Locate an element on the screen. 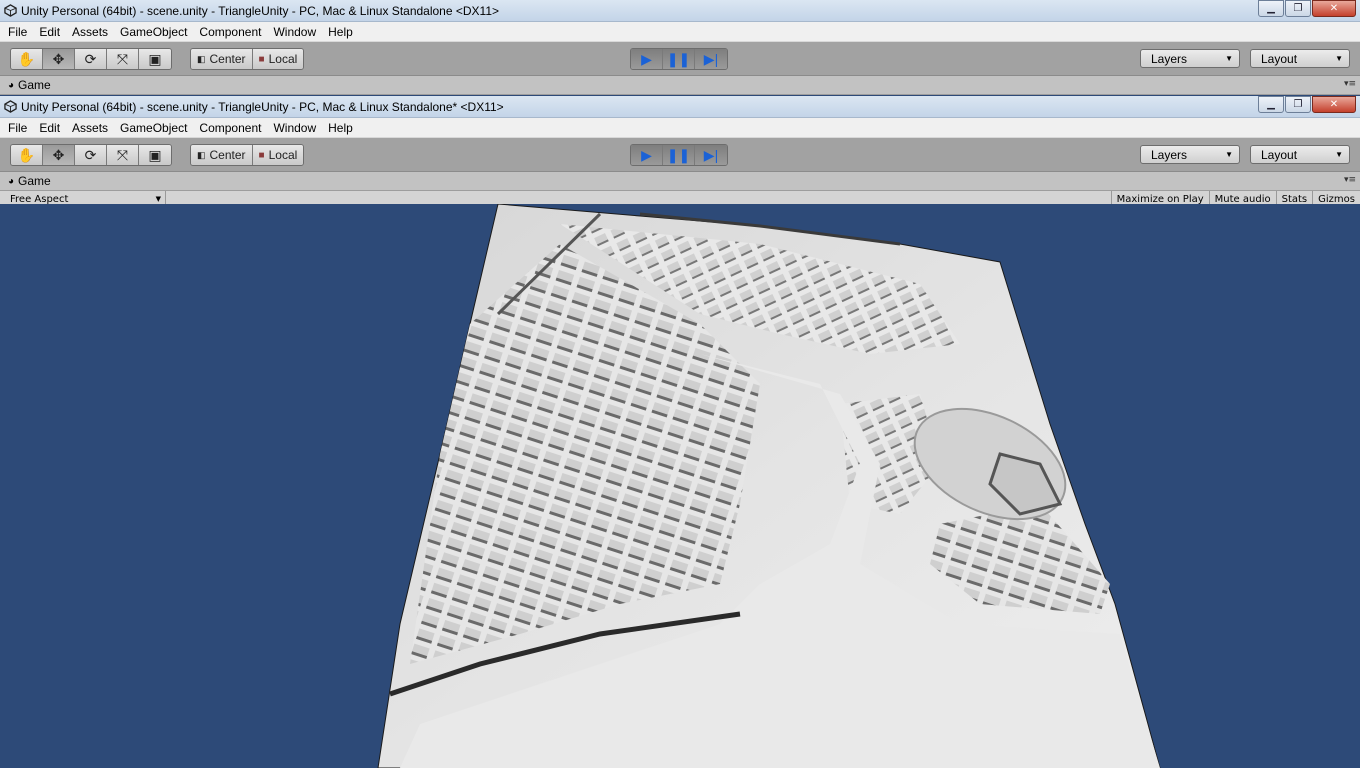 This screenshot has width=1360, height=768. rect-tool-icon: ▣ is located at coordinates (155, 154).